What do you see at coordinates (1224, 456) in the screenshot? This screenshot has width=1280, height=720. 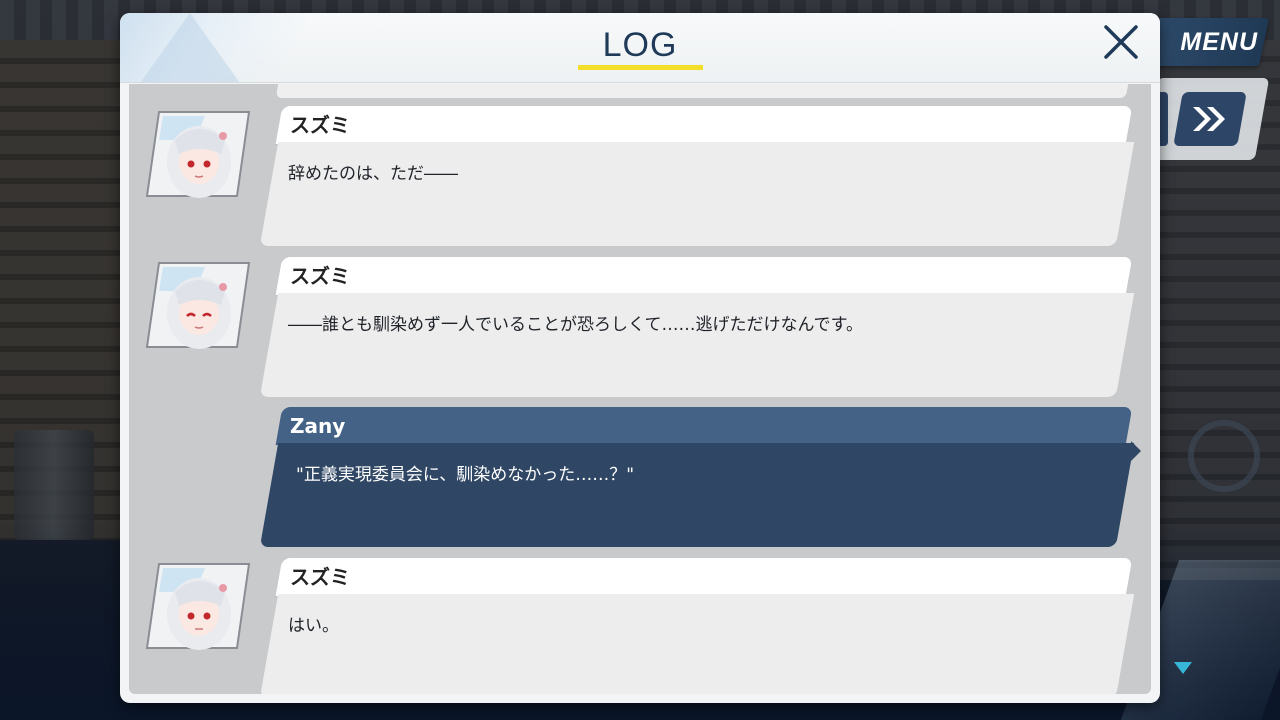 I see `background-pipe` at bounding box center [1224, 456].